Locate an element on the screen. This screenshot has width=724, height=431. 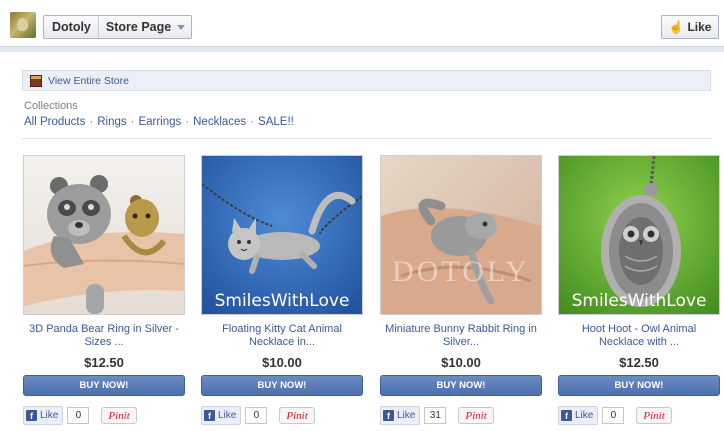
collections-heading: Collections is located at coordinates (51, 106).